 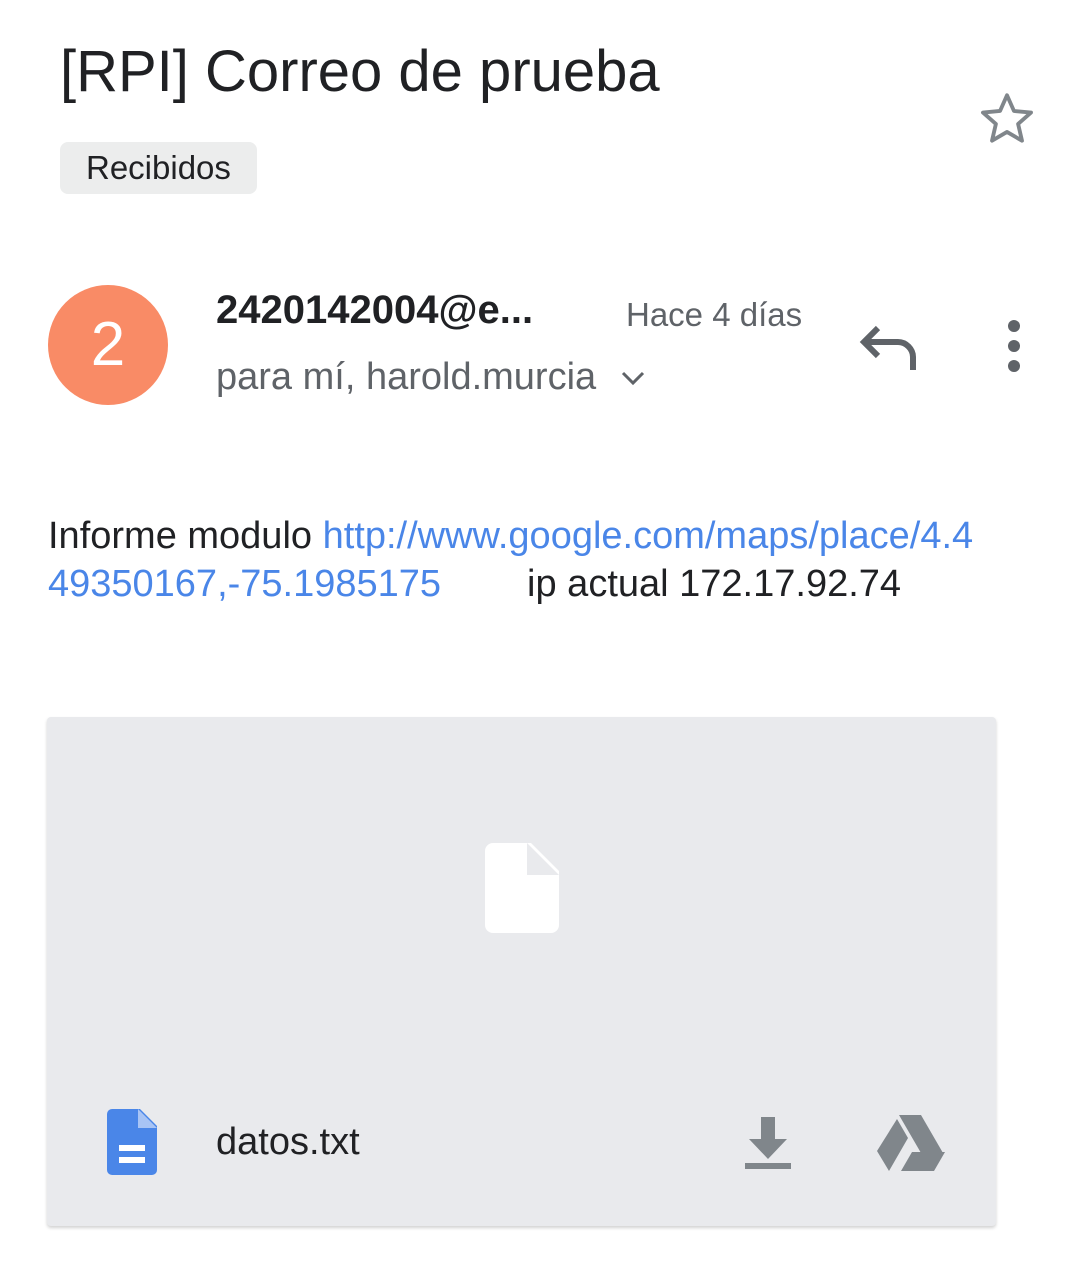 What do you see at coordinates (911, 1143) in the screenshot?
I see `drive-icon` at bounding box center [911, 1143].